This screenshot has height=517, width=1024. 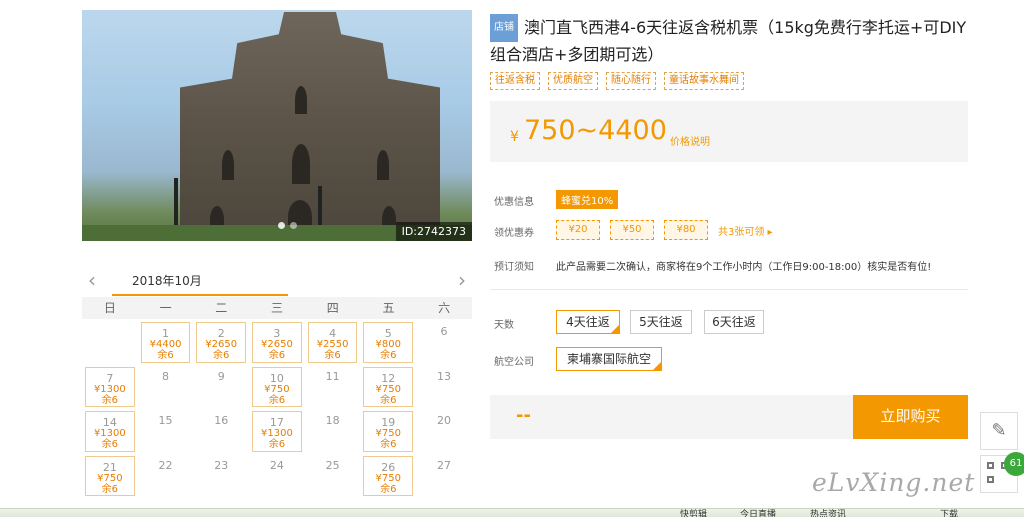 What do you see at coordinates (333, 387) in the screenshot?
I see `calendar-day: 11` at bounding box center [333, 387].